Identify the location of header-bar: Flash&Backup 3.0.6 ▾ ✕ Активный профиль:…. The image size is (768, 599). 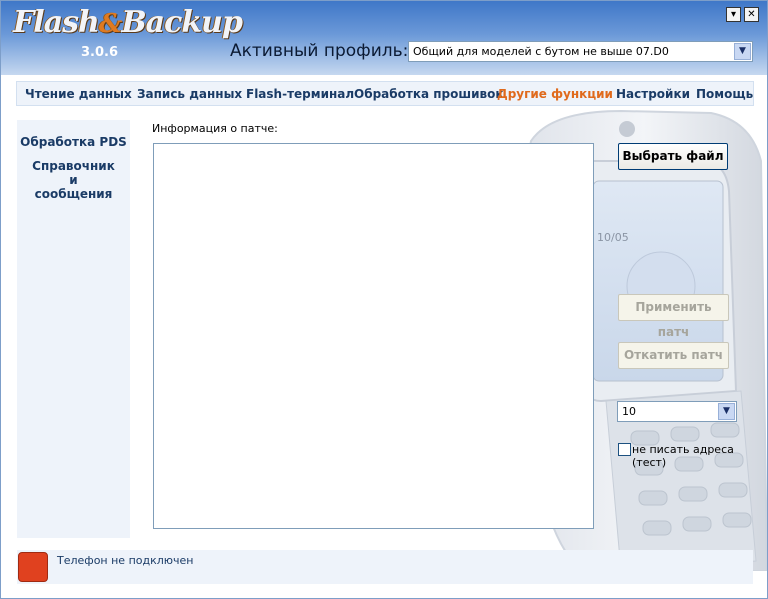
(384, 38).